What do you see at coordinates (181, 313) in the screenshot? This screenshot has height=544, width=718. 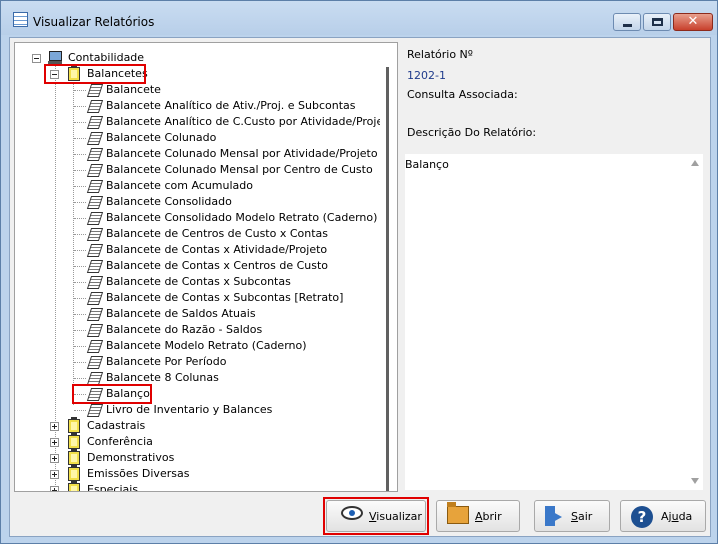 I see `tree-item-label: Balancete de Saldos Atuais` at bounding box center [181, 313].